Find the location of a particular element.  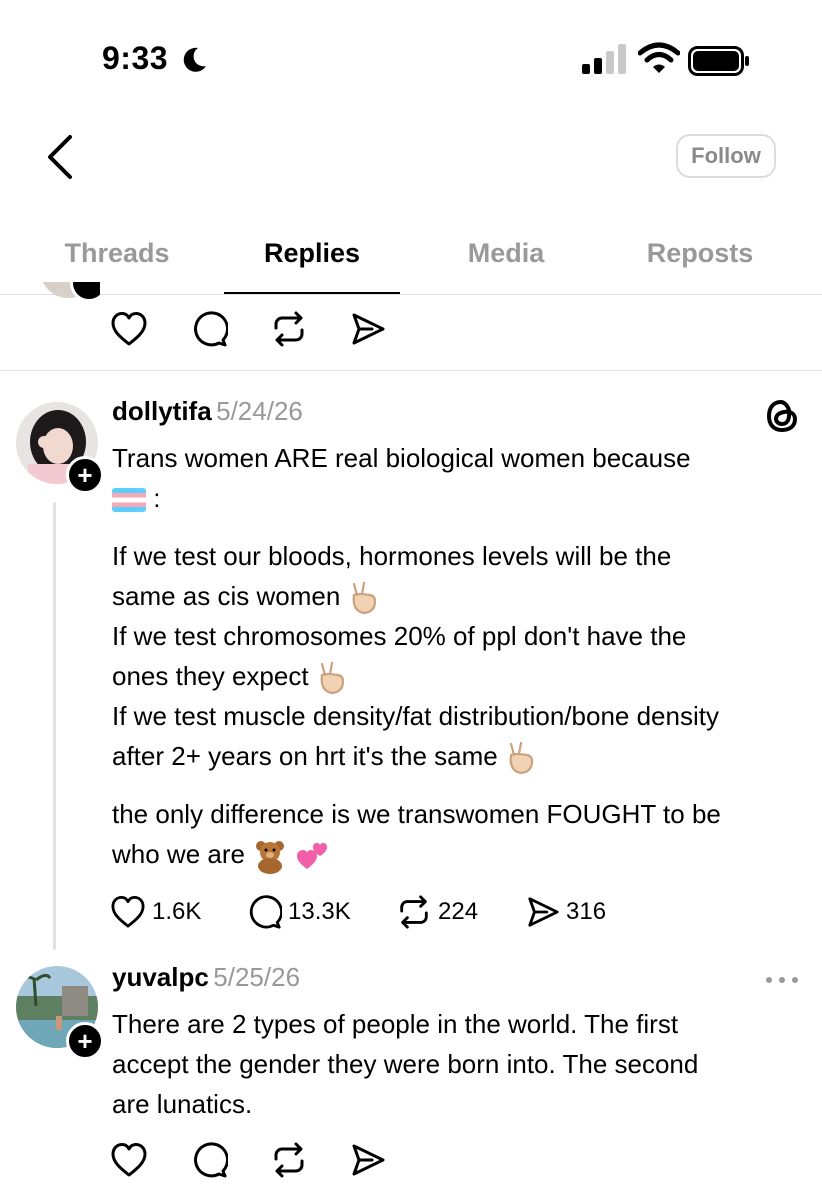

wifi-icon is located at coordinates (659, 57).